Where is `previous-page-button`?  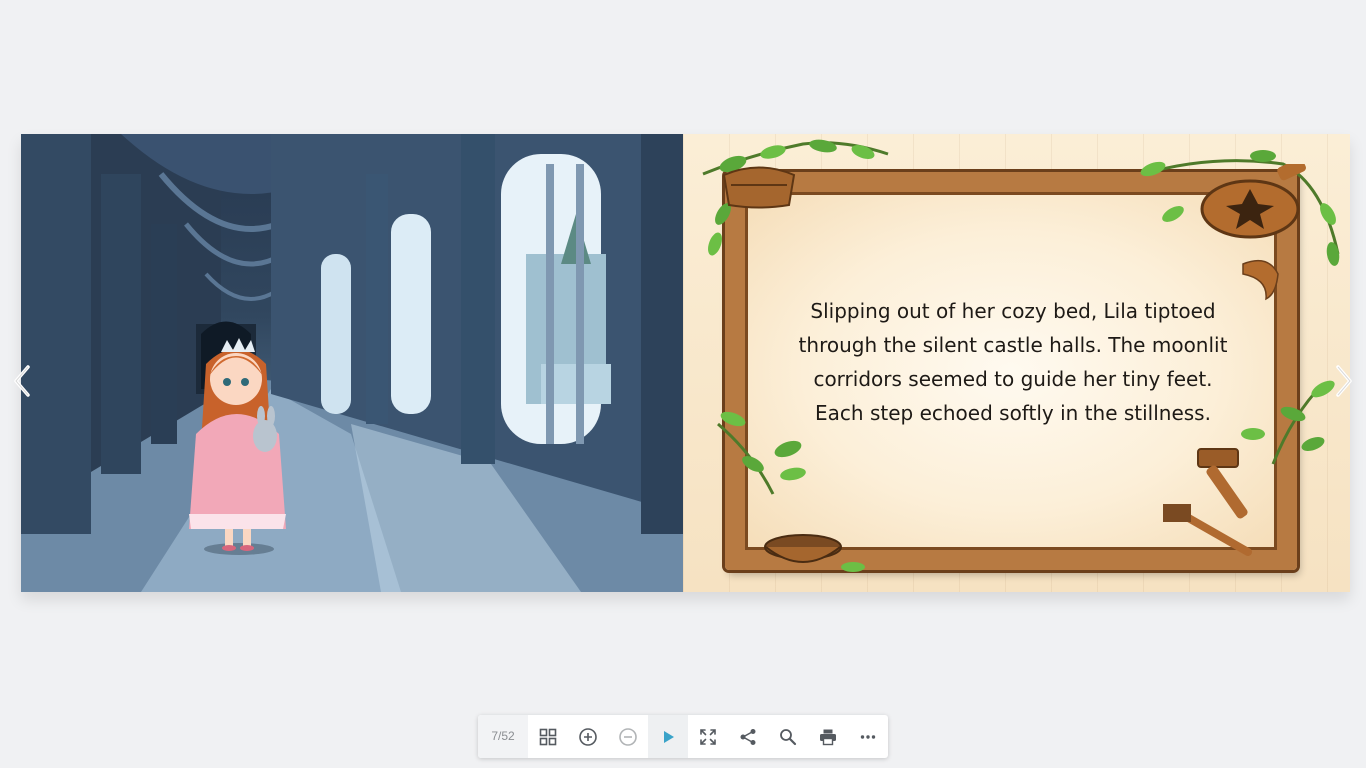
previous-page-button is located at coordinates (23, 381).